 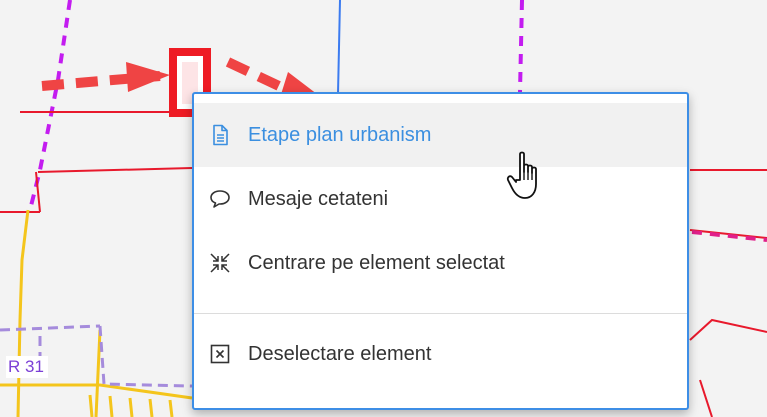 I want to click on map-road-label: R 31, so click(x=27, y=367).